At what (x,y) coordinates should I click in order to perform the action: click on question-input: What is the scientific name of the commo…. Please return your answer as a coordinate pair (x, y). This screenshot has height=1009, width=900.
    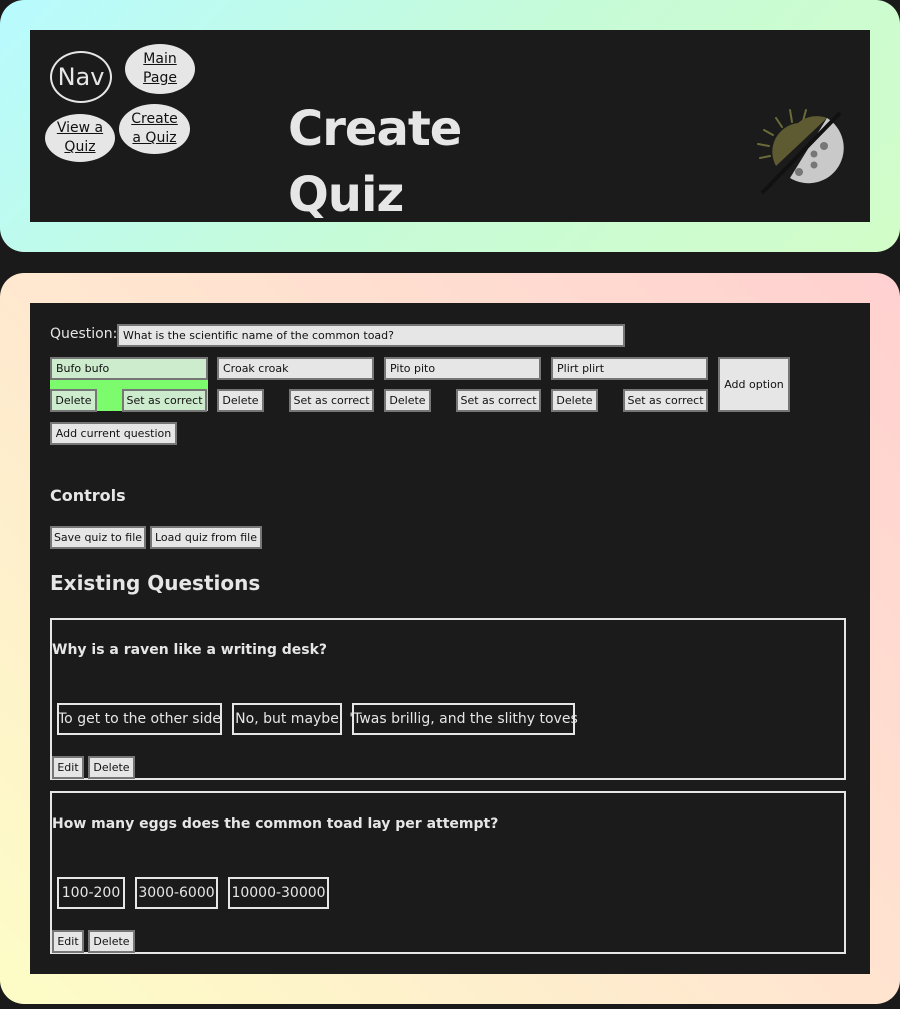
    Looking at the image, I should click on (371, 335).